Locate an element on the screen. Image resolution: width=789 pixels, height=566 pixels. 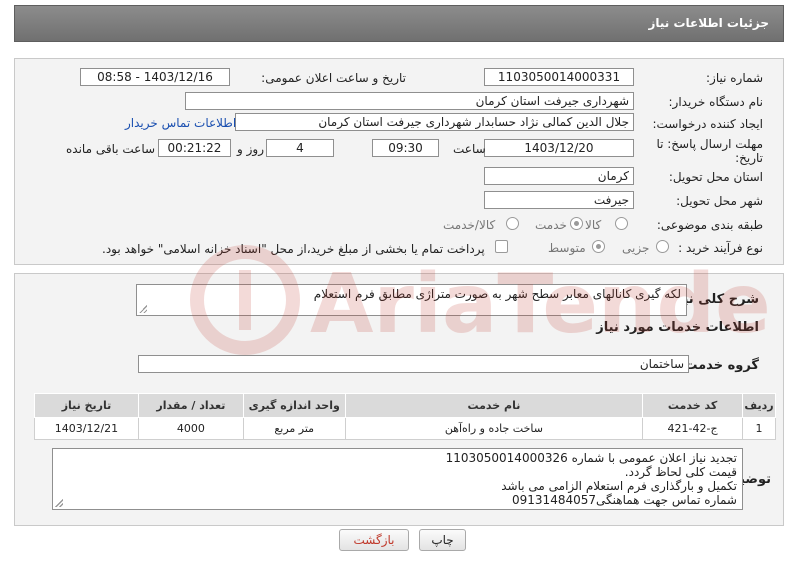
creator-label: ایجاد کننده درخواست: is located at coordinates (707, 124).